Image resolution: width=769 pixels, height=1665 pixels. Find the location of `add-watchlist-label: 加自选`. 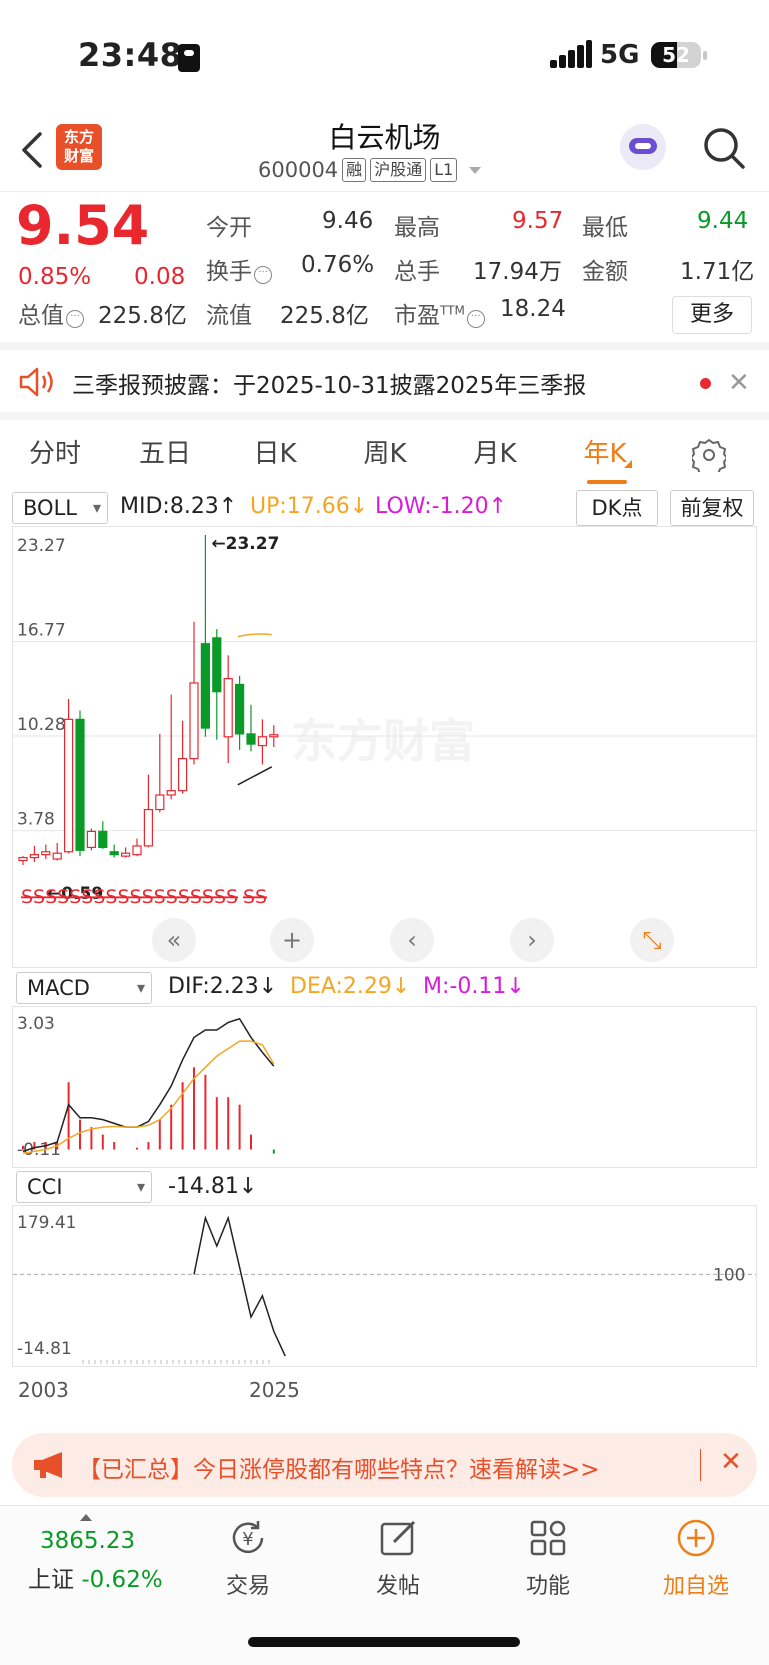

add-watchlist-label: 加自选 is located at coordinates (695, 1586).